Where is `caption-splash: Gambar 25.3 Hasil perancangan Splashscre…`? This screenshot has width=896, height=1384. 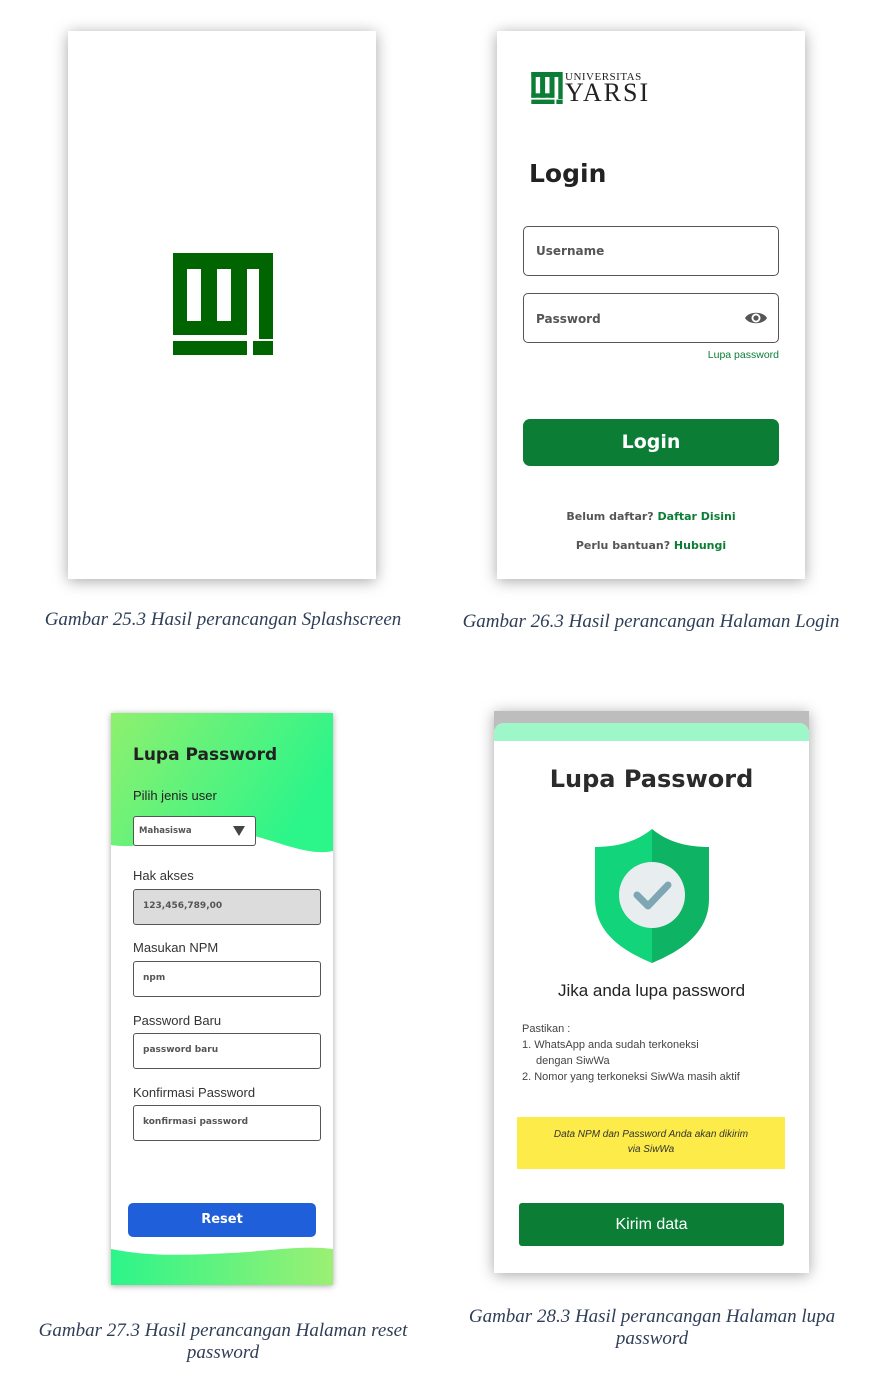
caption-splash: Gambar 25.3 Hasil perancangan Splashscre… is located at coordinates (223, 619).